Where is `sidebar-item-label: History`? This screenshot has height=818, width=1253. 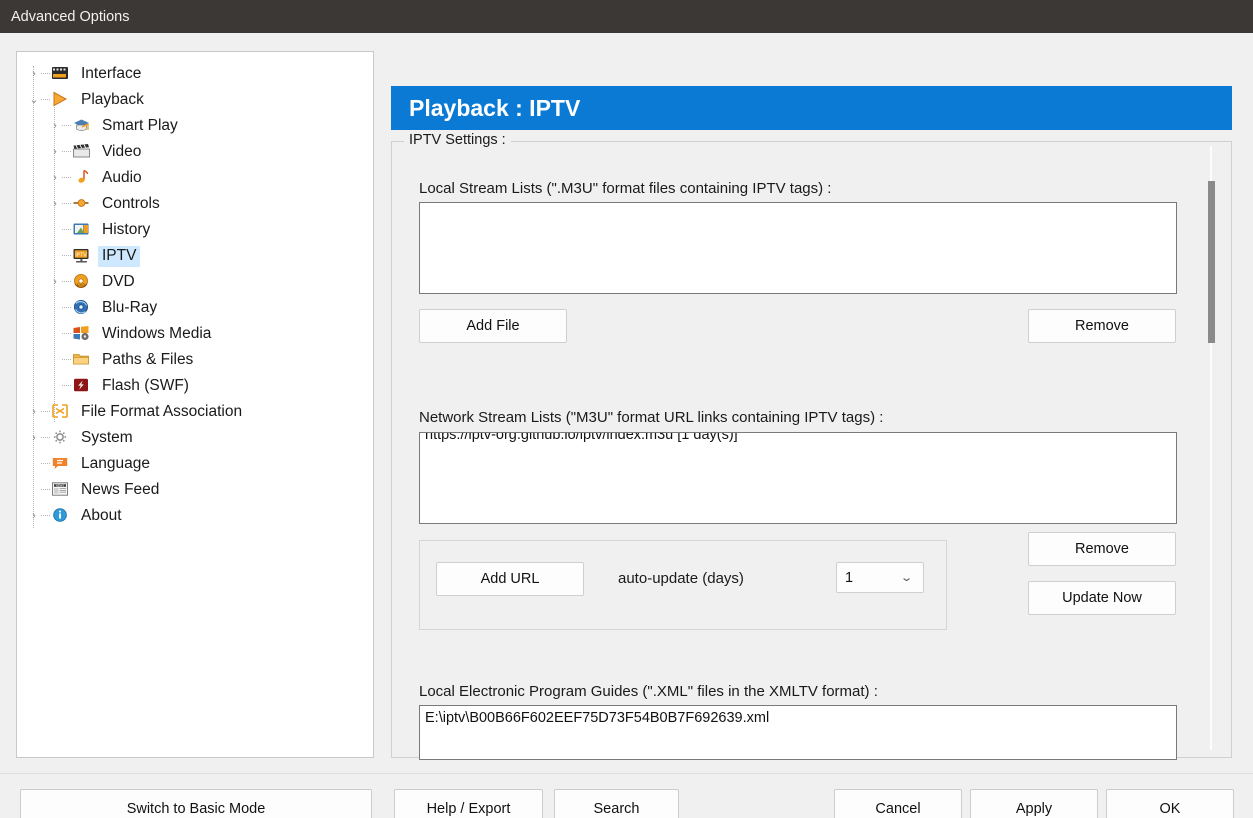
sidebar-item-label: History is located at coordinates (126, 229).